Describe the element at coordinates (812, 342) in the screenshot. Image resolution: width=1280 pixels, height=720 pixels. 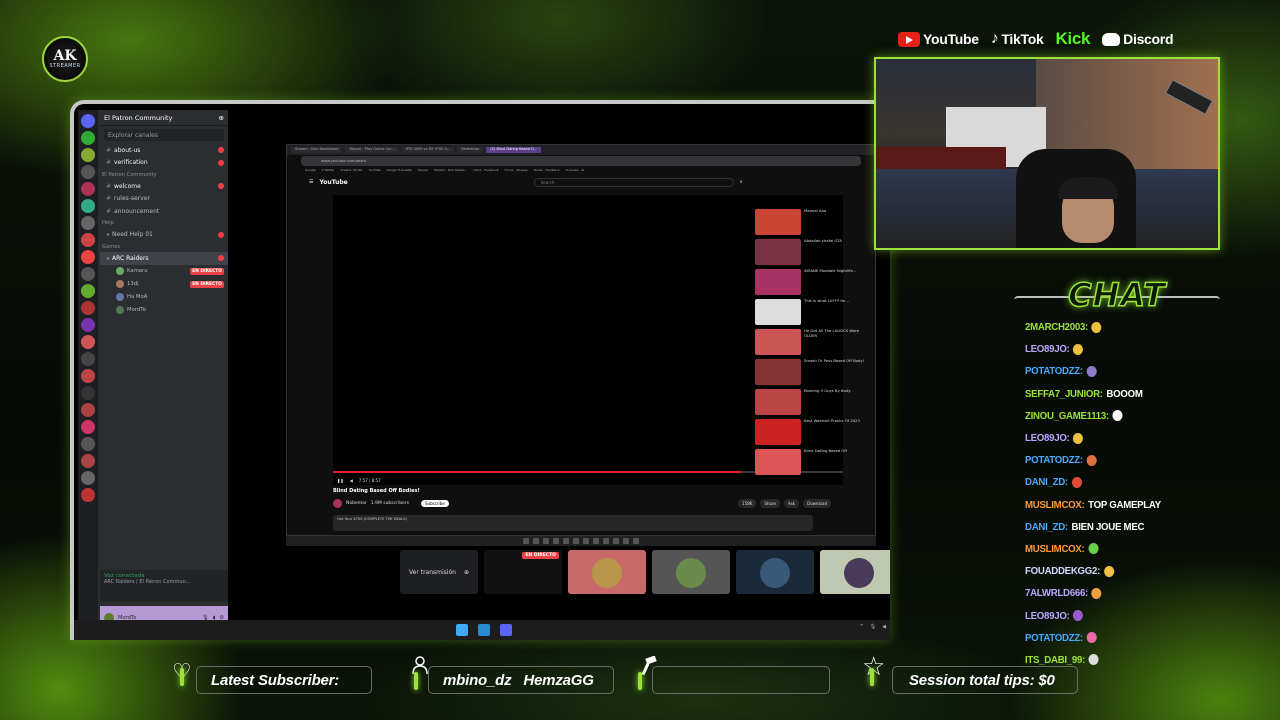
I see `recommendation-item: He Got All The LAUGCS Wore OLDER` at that location.